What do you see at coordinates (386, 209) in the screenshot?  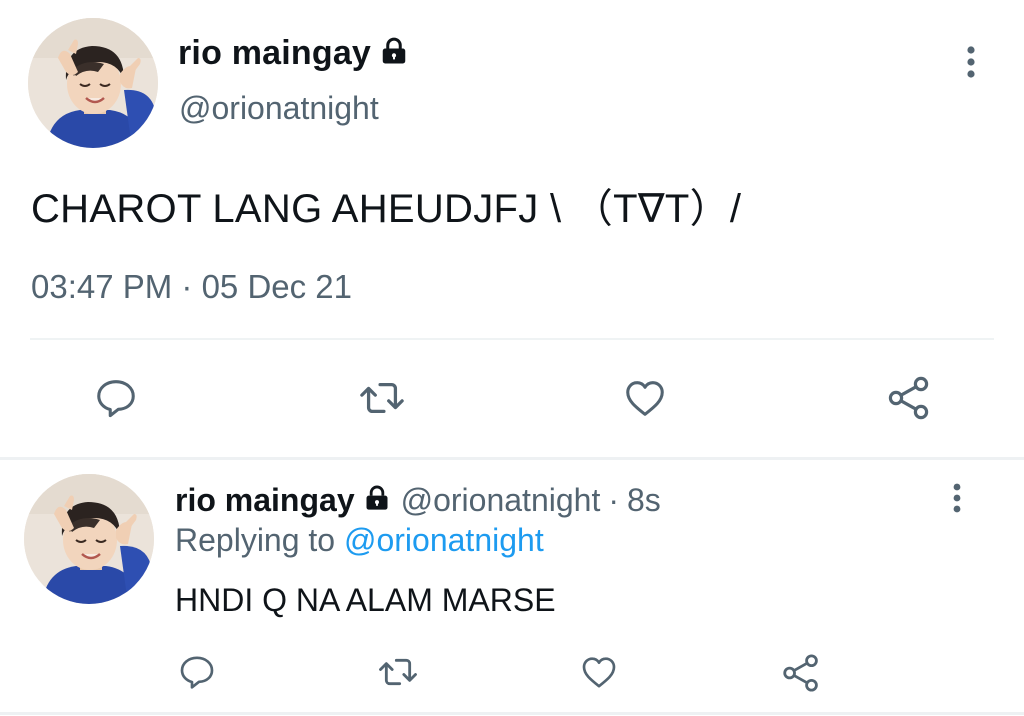 I see `tweet-text: CHAROT LANG AHEUDJFJ \ （T∇T）/` at bounding box center [386, 209].